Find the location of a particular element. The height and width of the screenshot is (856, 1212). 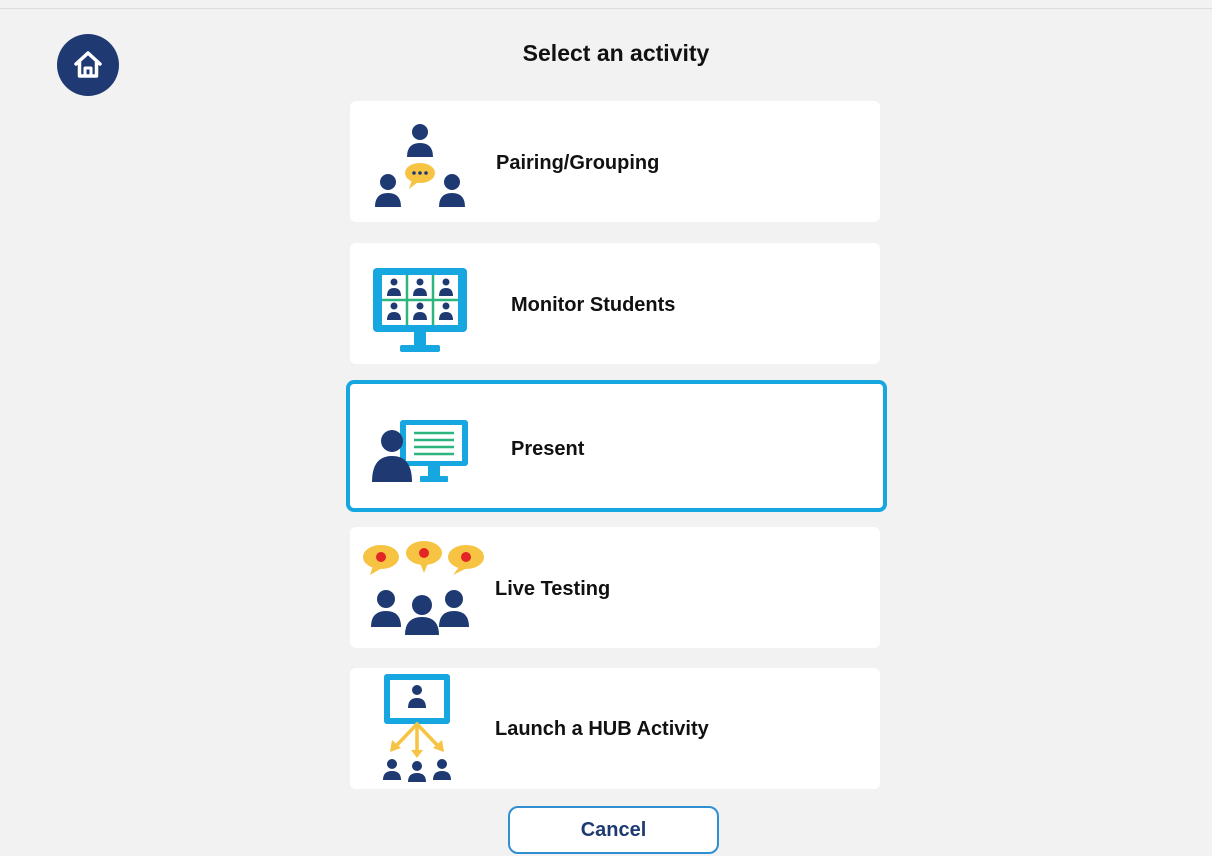

activity-label-monitor-students: Monitor Students is located at coordinates (593, 305).